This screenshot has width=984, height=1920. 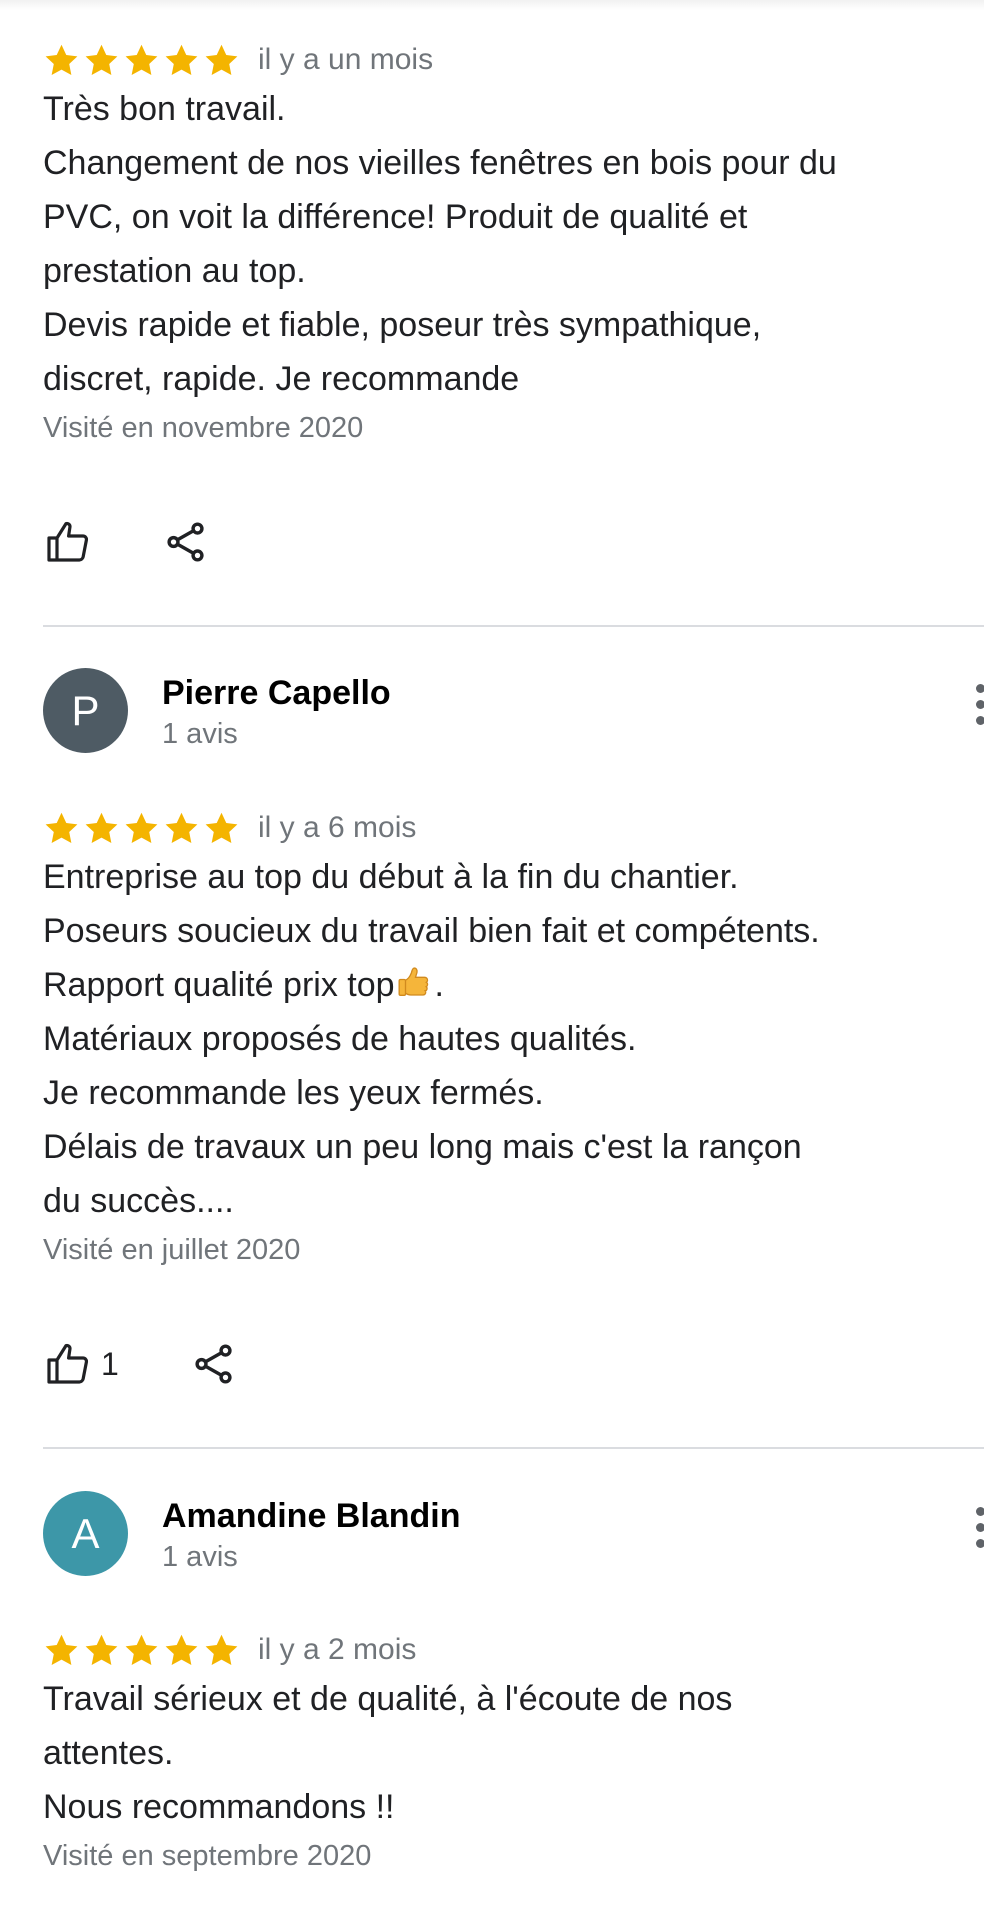 I want to click on review-date: il y a 2 mois, so click(x=337, y=1649).